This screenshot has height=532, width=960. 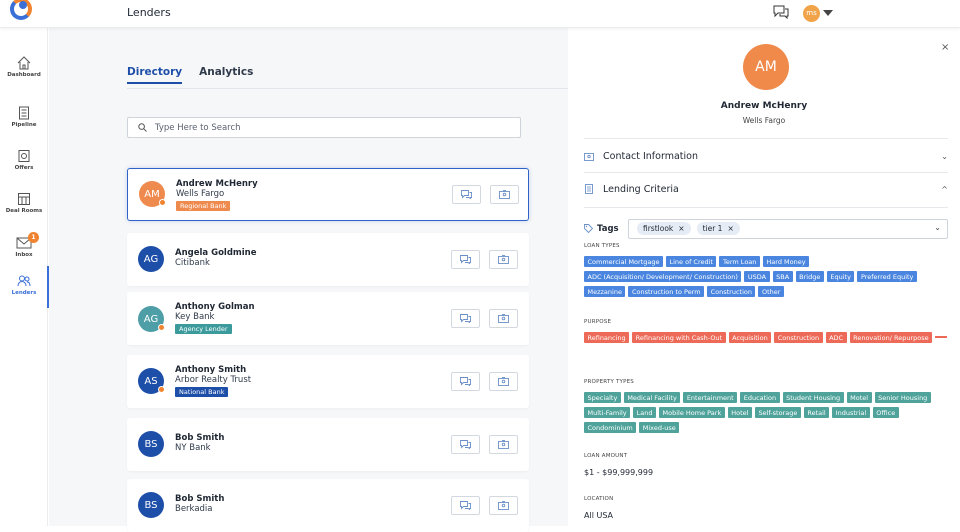 What do you see at coordinates (836, 337) in the screenshot?
I see `criteria-pill: ADC` at bounding box center [836, 337].